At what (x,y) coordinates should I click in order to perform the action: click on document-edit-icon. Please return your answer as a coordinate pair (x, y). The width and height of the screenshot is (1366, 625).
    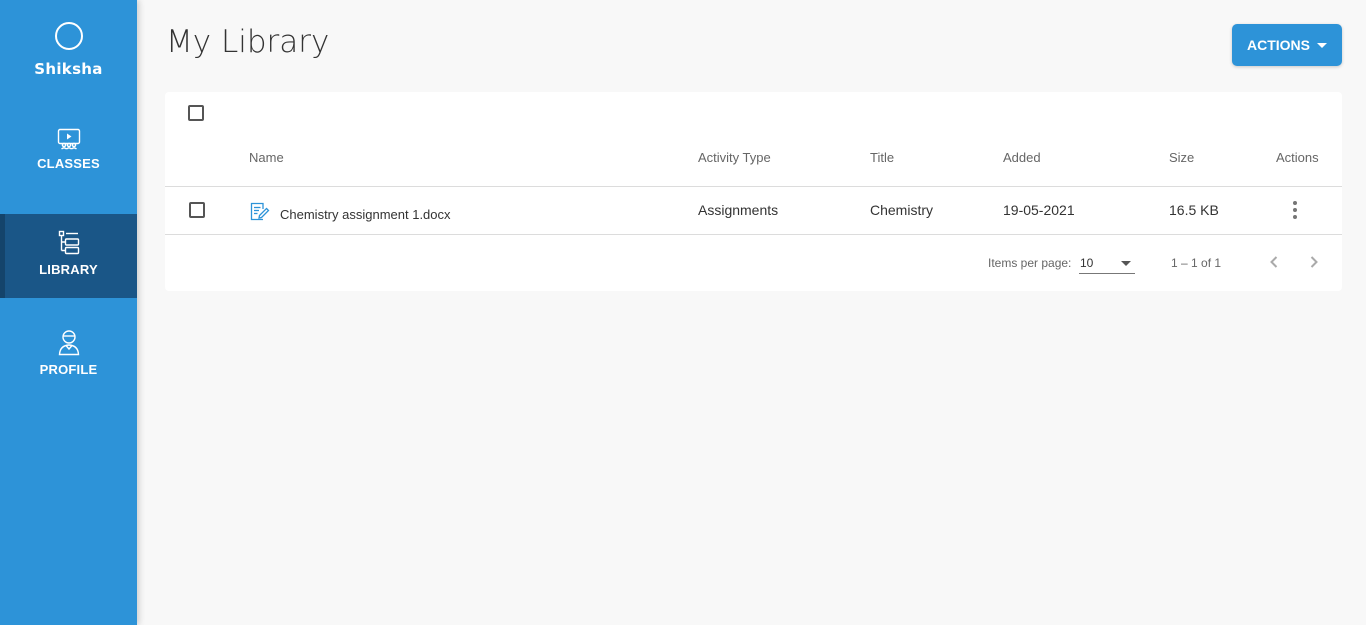
    Looking at the image, I should click on (259, 214).